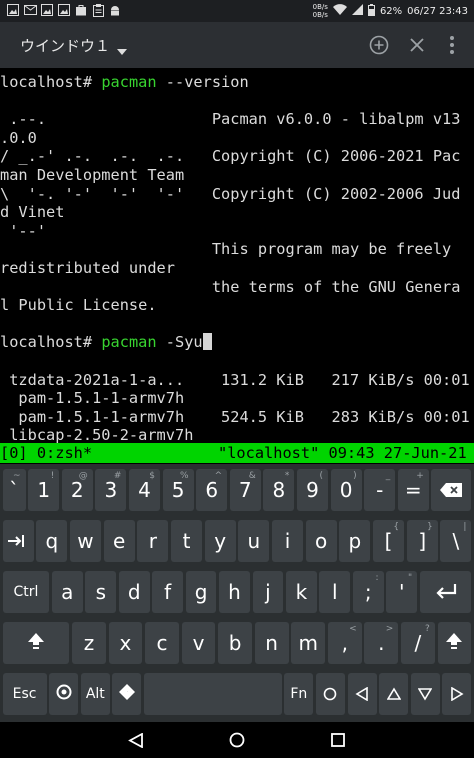  Describe the element at coordinates (451, 490) in the screenshot. I see `backspace-key` at that location.